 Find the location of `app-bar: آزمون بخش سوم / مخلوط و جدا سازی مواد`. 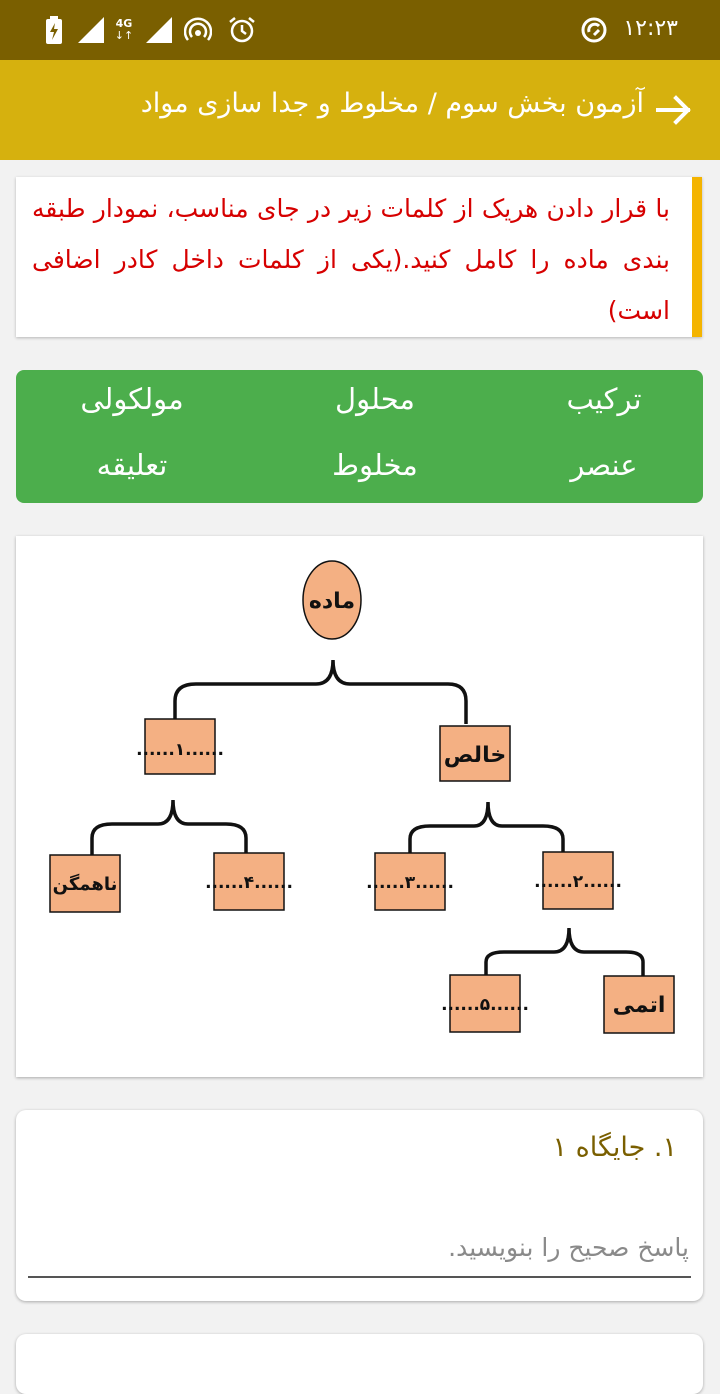

app-bar: آزمون بخش سوم / مخلوط و جدا سازی مواد is located at coordinates (360, 110).